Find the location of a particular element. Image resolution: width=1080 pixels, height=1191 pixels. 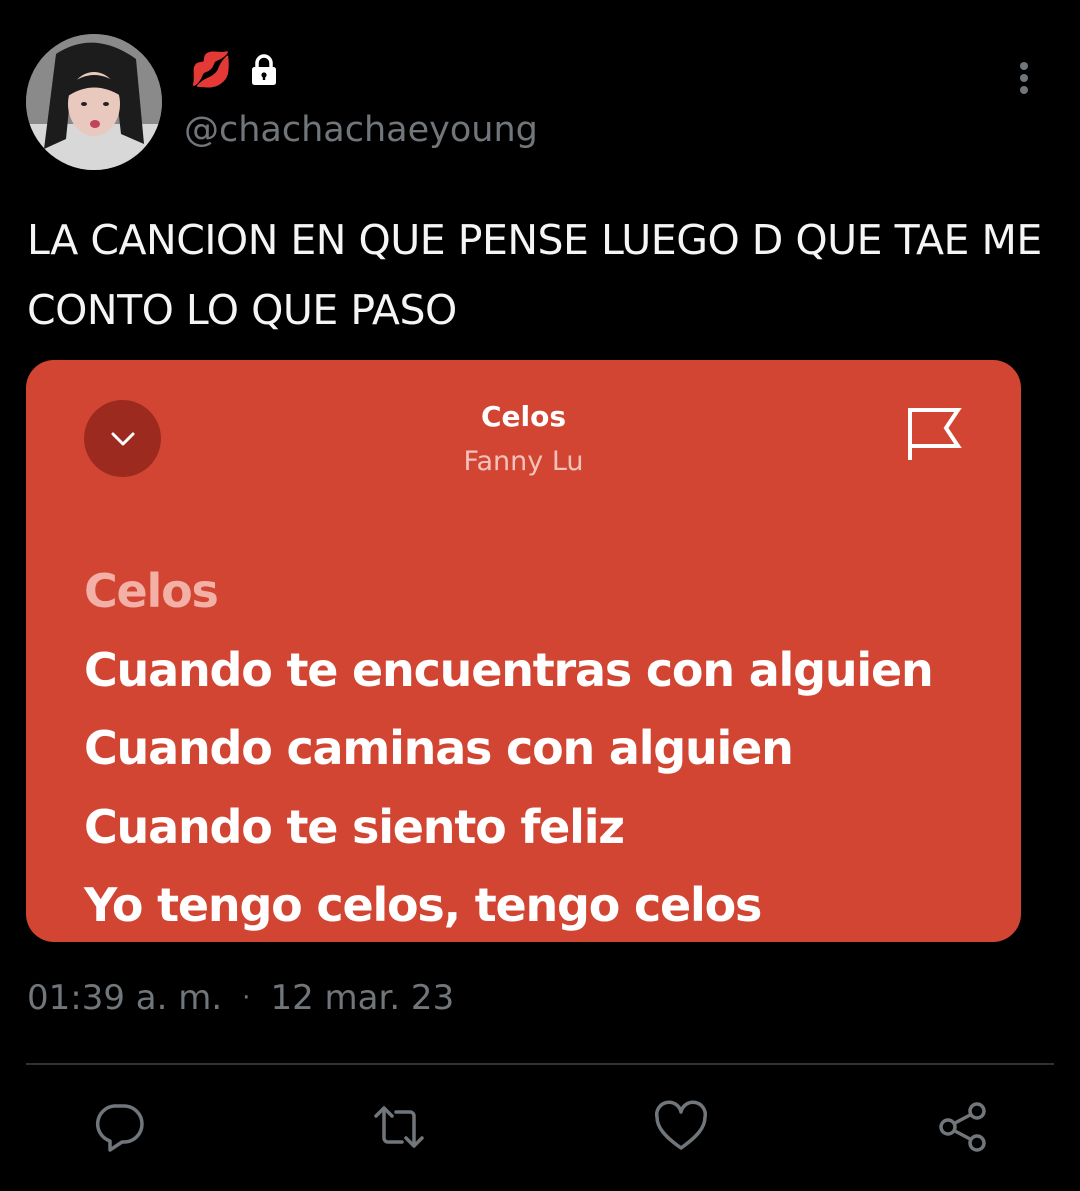

kiss-emoji: 💋 is located at coordinates (211, 70).